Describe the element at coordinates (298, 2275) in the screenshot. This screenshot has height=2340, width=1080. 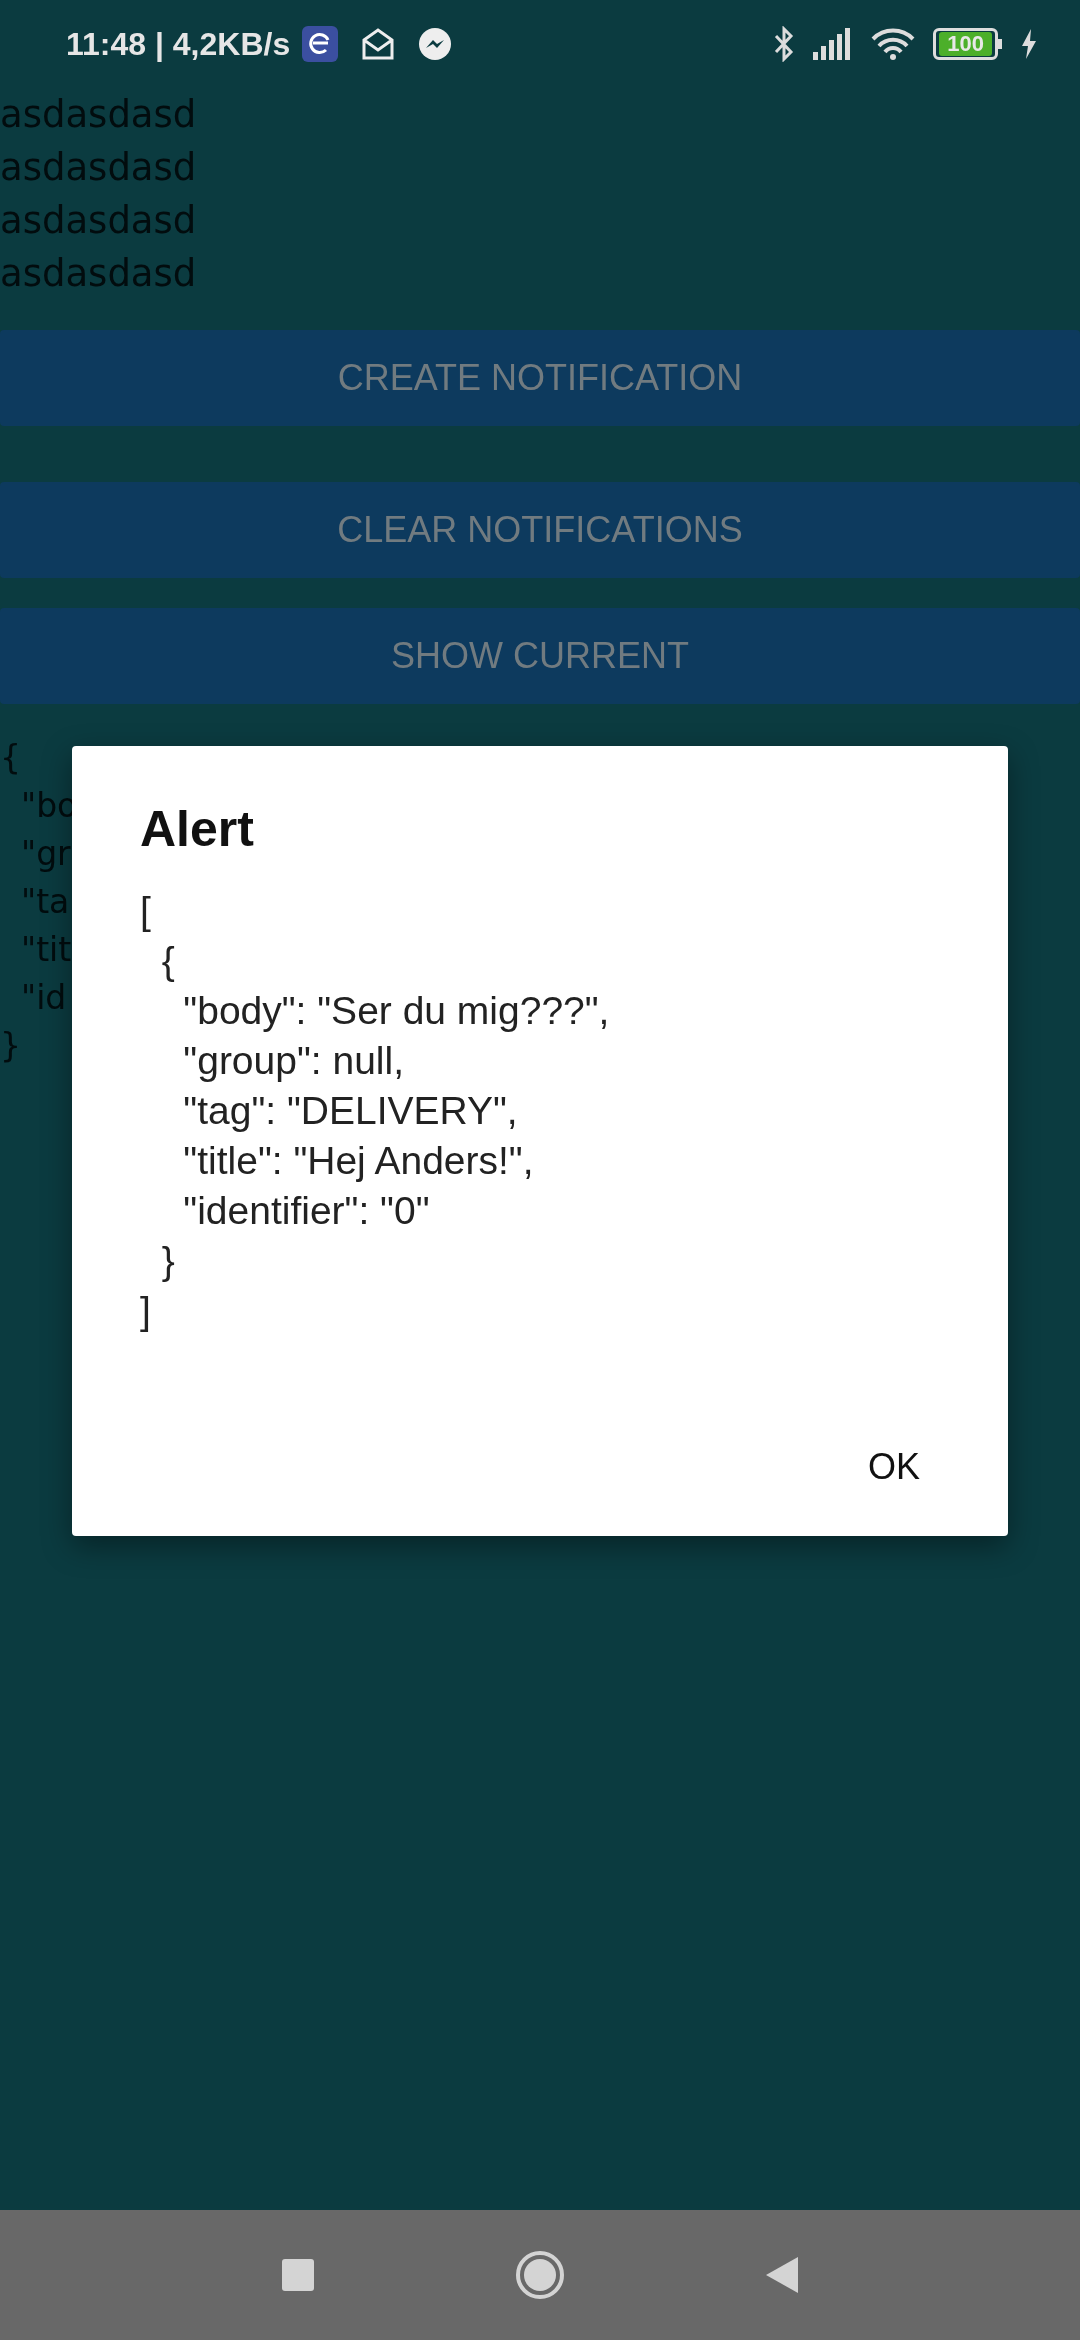
I see `recents-icon` at that location.